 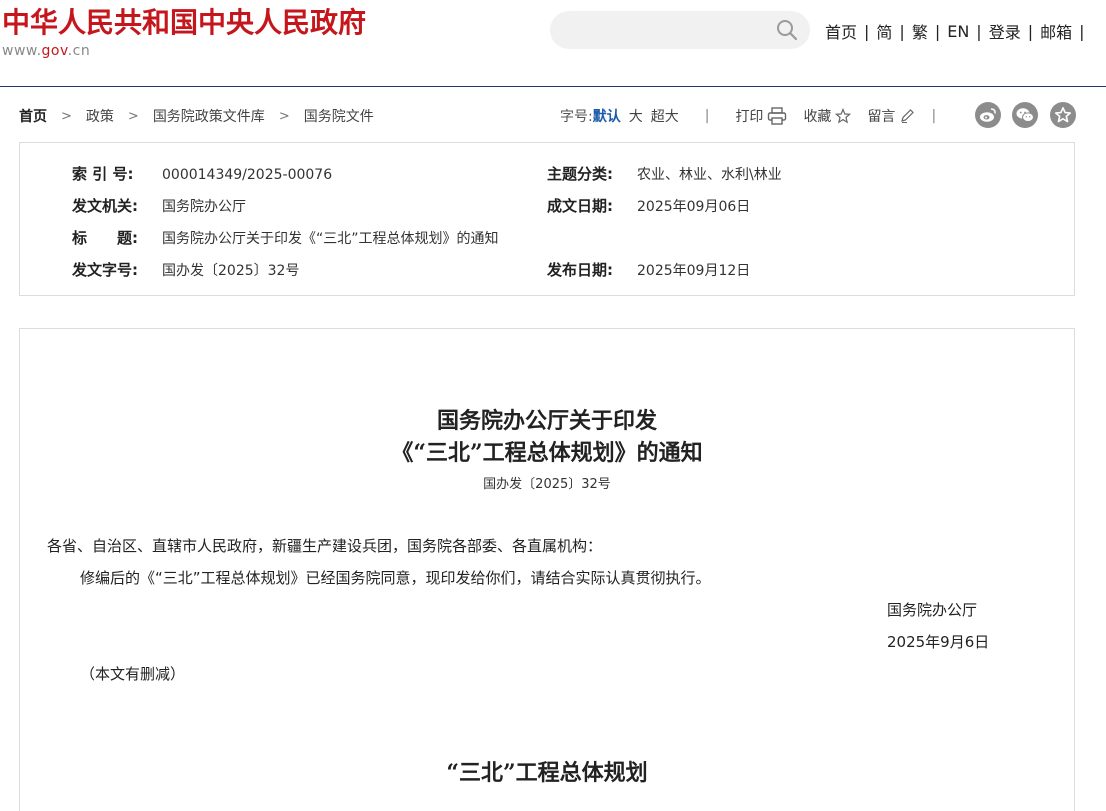 What do you see at coordinates (105, 270) in the screenshot?
I see `info-label: 发文字号:` at bounding box center [105, 270].